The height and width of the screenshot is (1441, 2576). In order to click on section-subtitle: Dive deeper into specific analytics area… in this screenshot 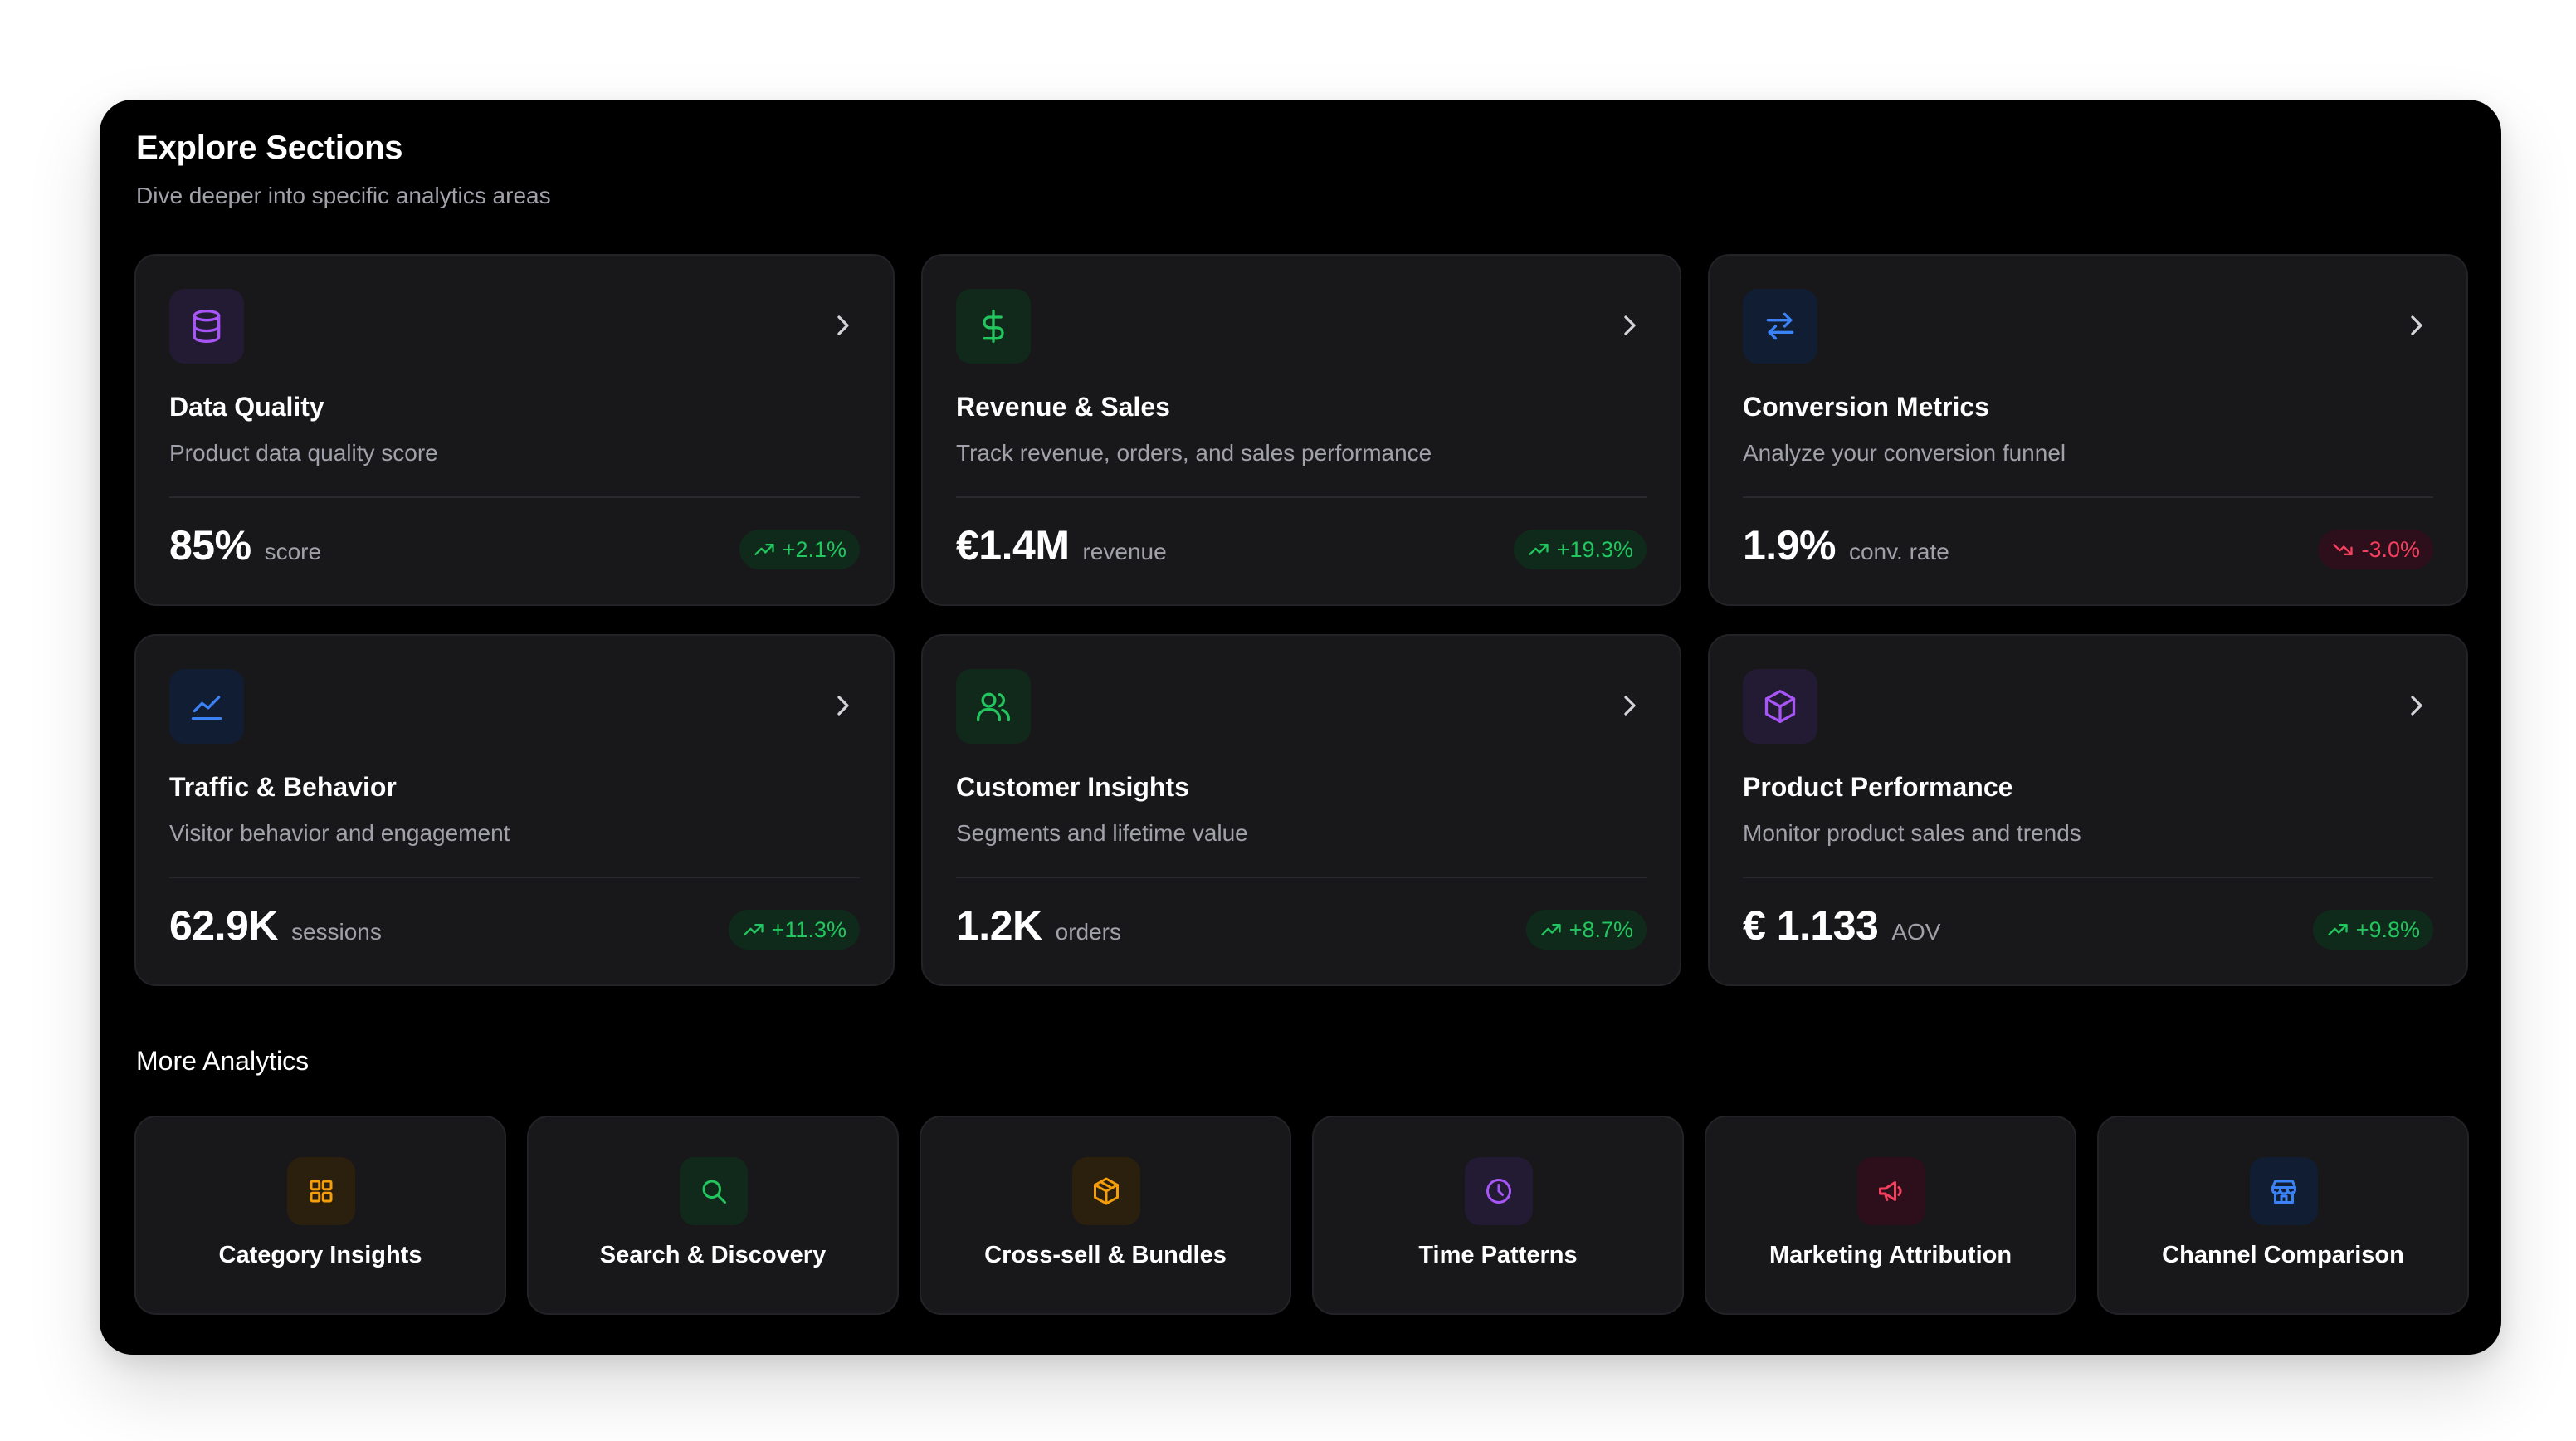, I will do `click(344, 195)`.